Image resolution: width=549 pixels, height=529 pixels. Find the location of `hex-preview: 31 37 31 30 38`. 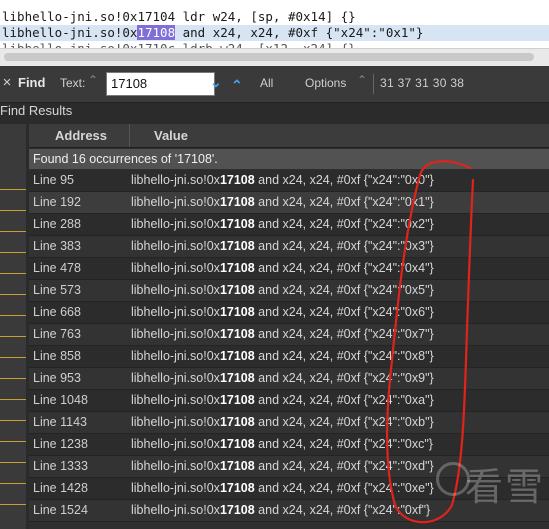

hex-preview: 31 37 31 30 38 is located at coordinates (422, 83).